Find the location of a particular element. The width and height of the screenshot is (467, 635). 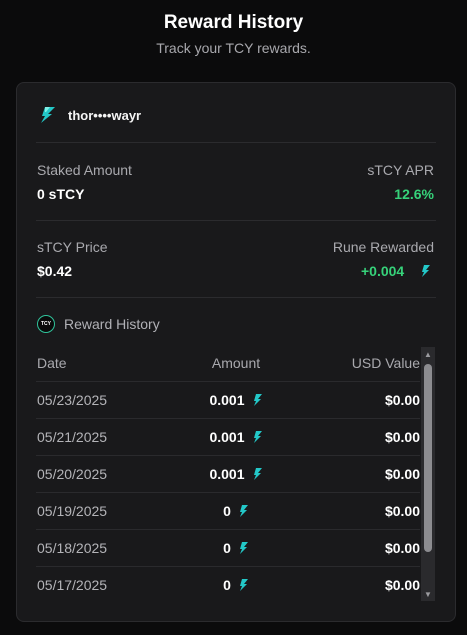

table-row: 05/20/2025 0.001 $0.00 is located at coordinates (228, 474).